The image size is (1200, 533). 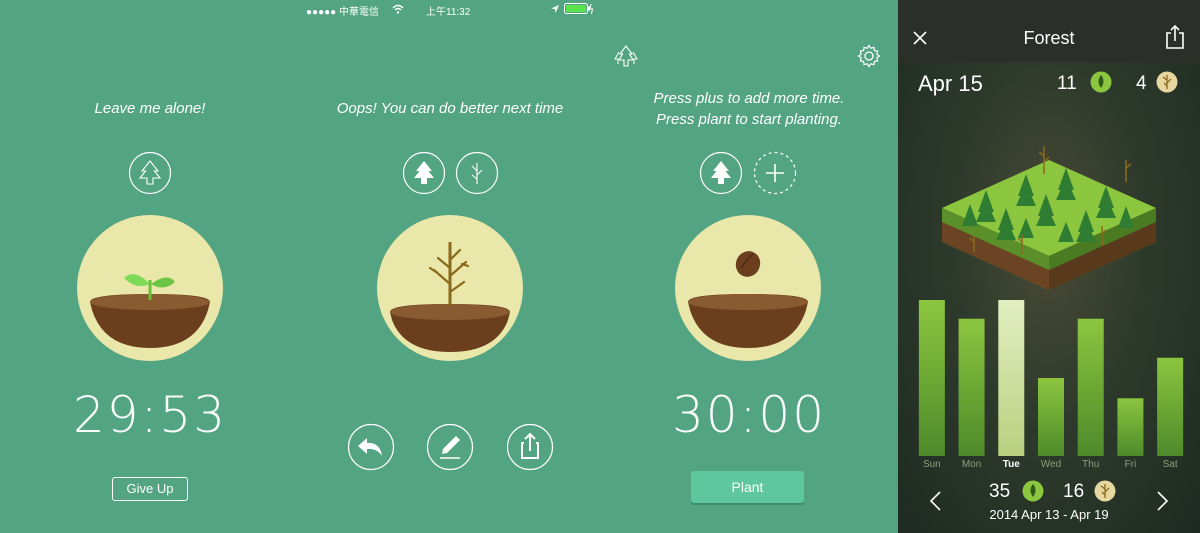 I want to click on day-label-mon: Mon, so click(x=972, y=464).